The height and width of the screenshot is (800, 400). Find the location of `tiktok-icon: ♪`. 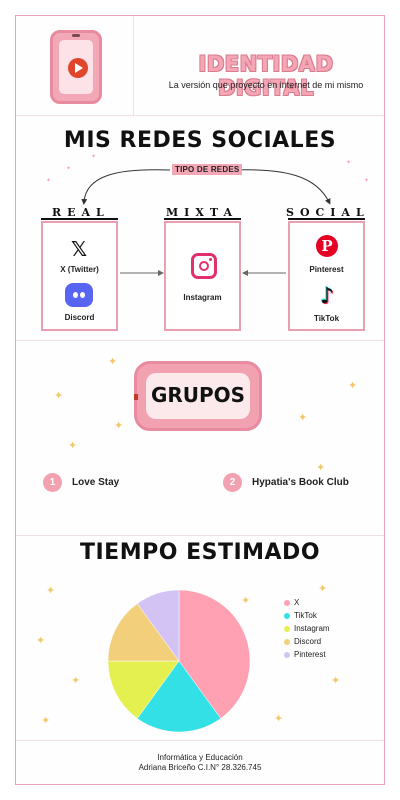

tiktok-icon: ♪ is located at coordinates (327, 296).